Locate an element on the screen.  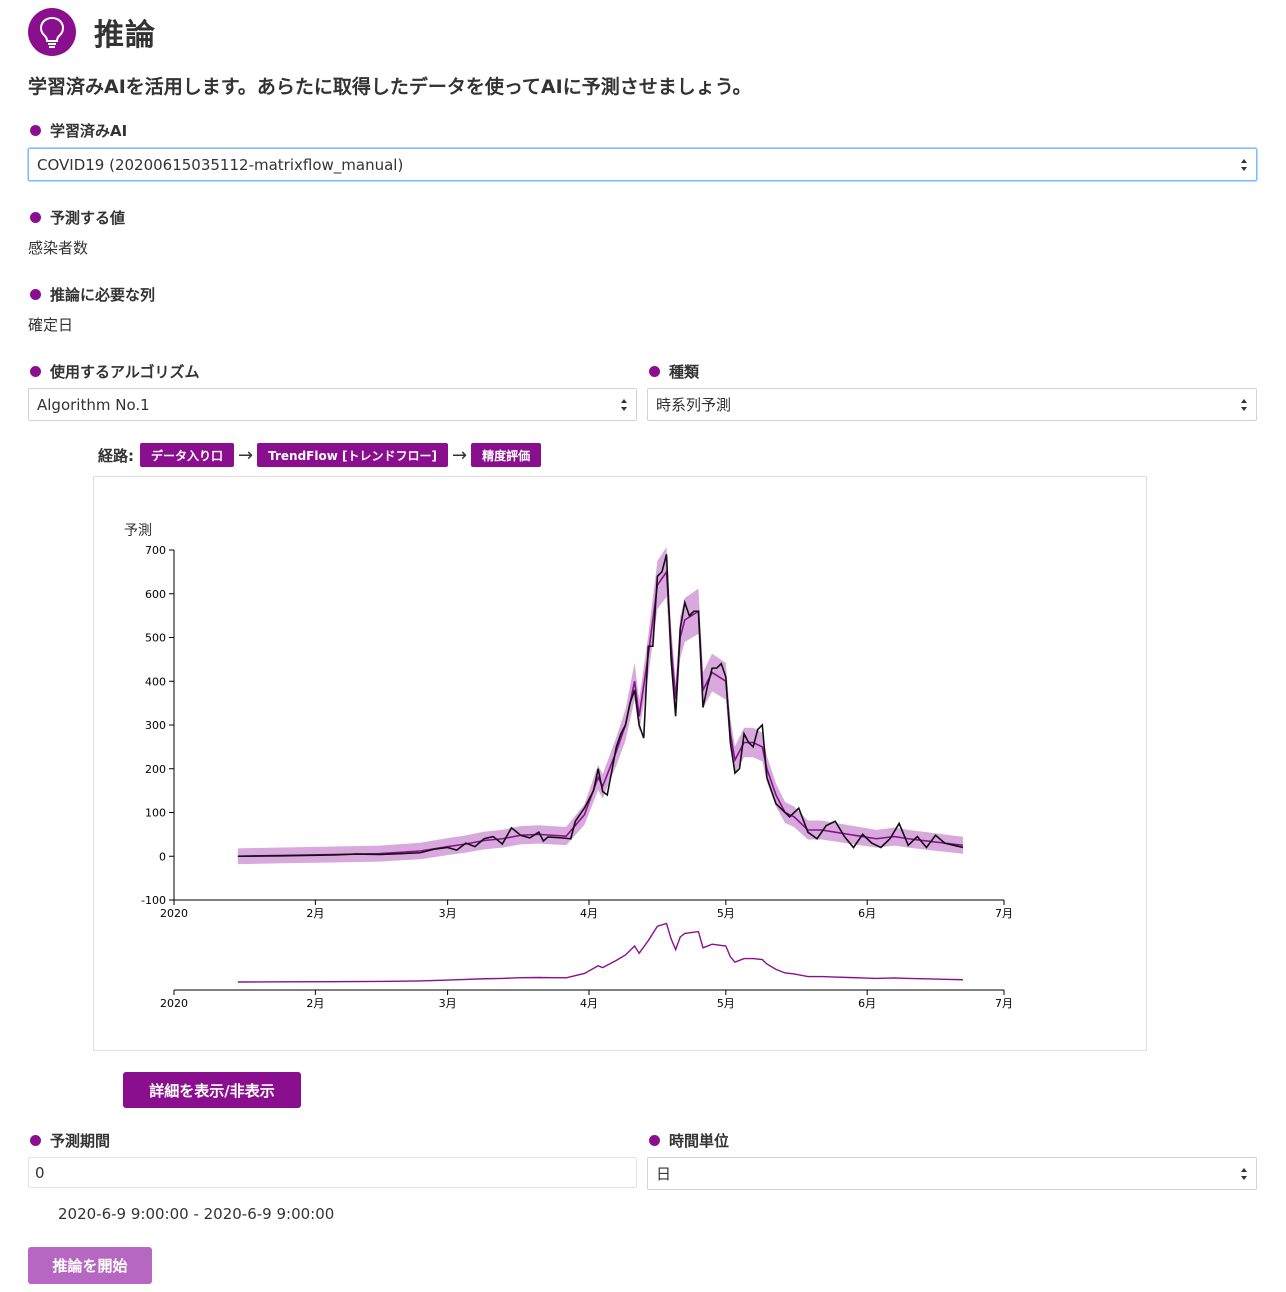
y-tick-label: 400 is located at coordinates (155, 681).